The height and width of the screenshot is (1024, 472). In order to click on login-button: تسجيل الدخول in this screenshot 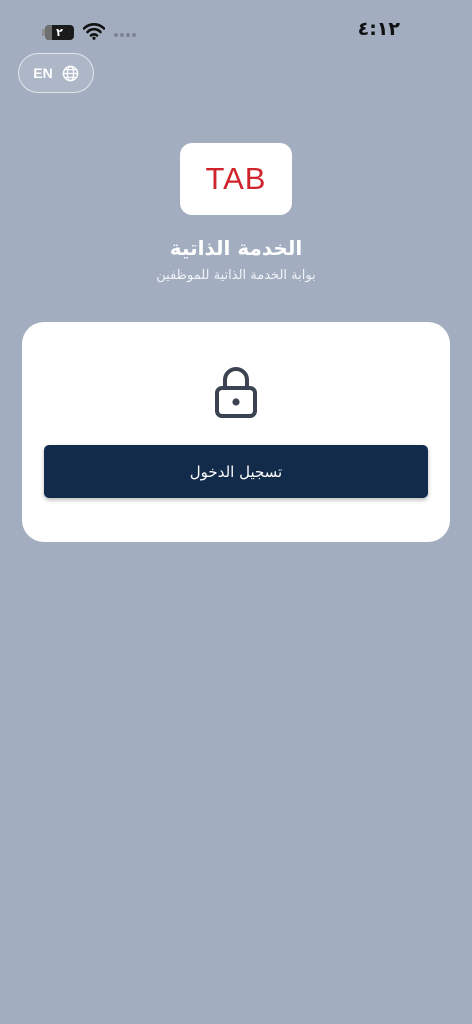, I will do `click(236, 471)`.